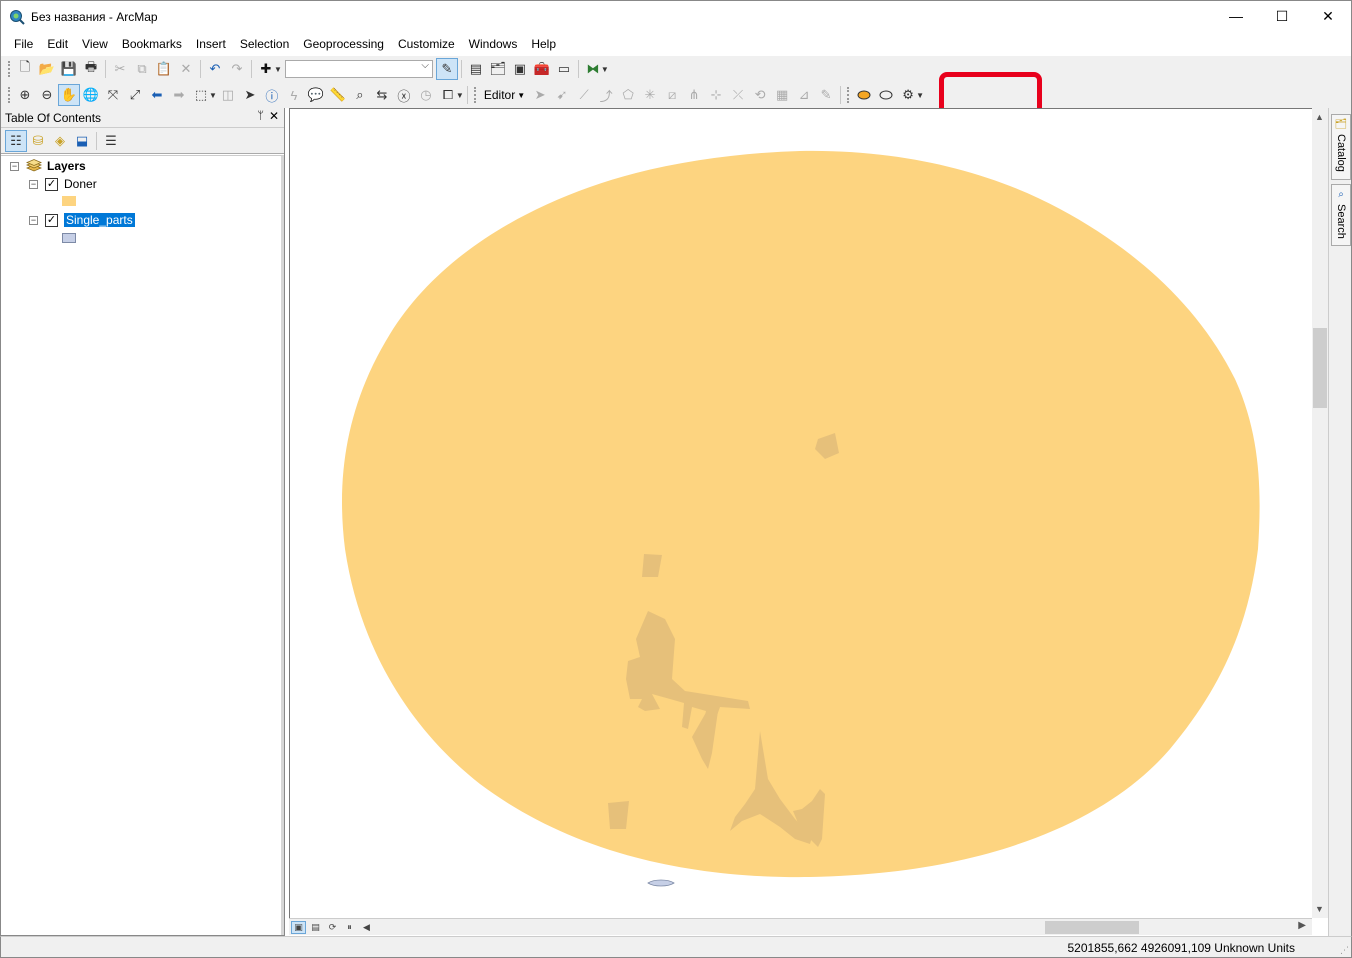 This screenshot has height=958, width=1352. Describe the element at coordinates (69, 238) in the screenshot. I see `single-parts-symbol-swatch` at that location.